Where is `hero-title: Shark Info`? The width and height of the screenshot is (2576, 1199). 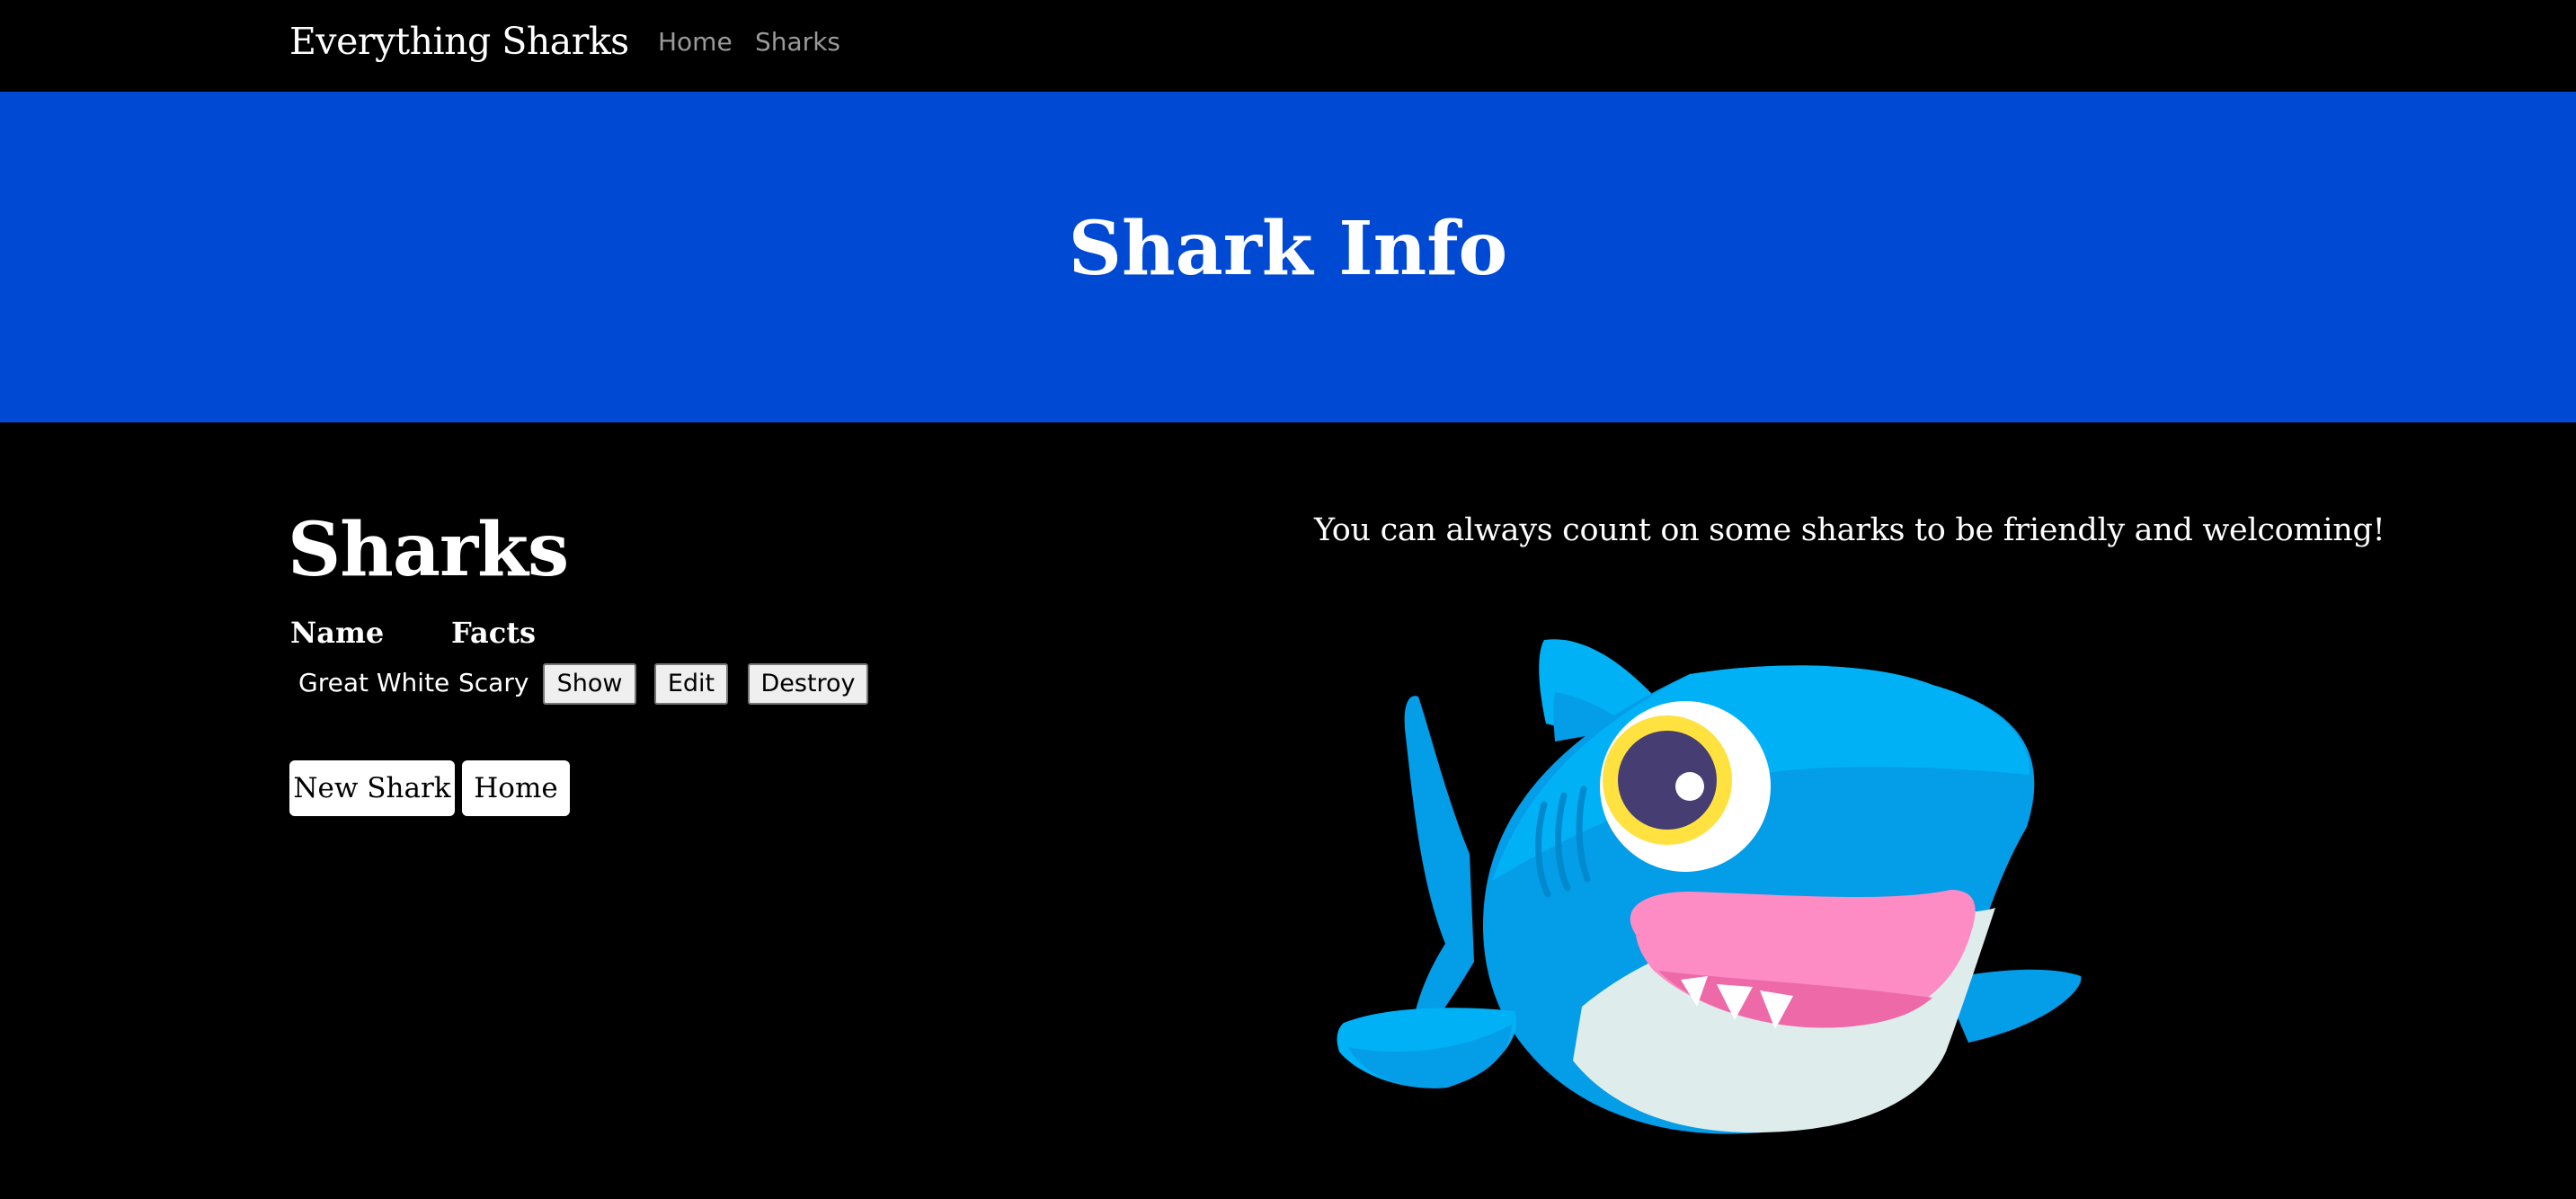 hero-title: Shark Info is located at coordinates (1288, 249).